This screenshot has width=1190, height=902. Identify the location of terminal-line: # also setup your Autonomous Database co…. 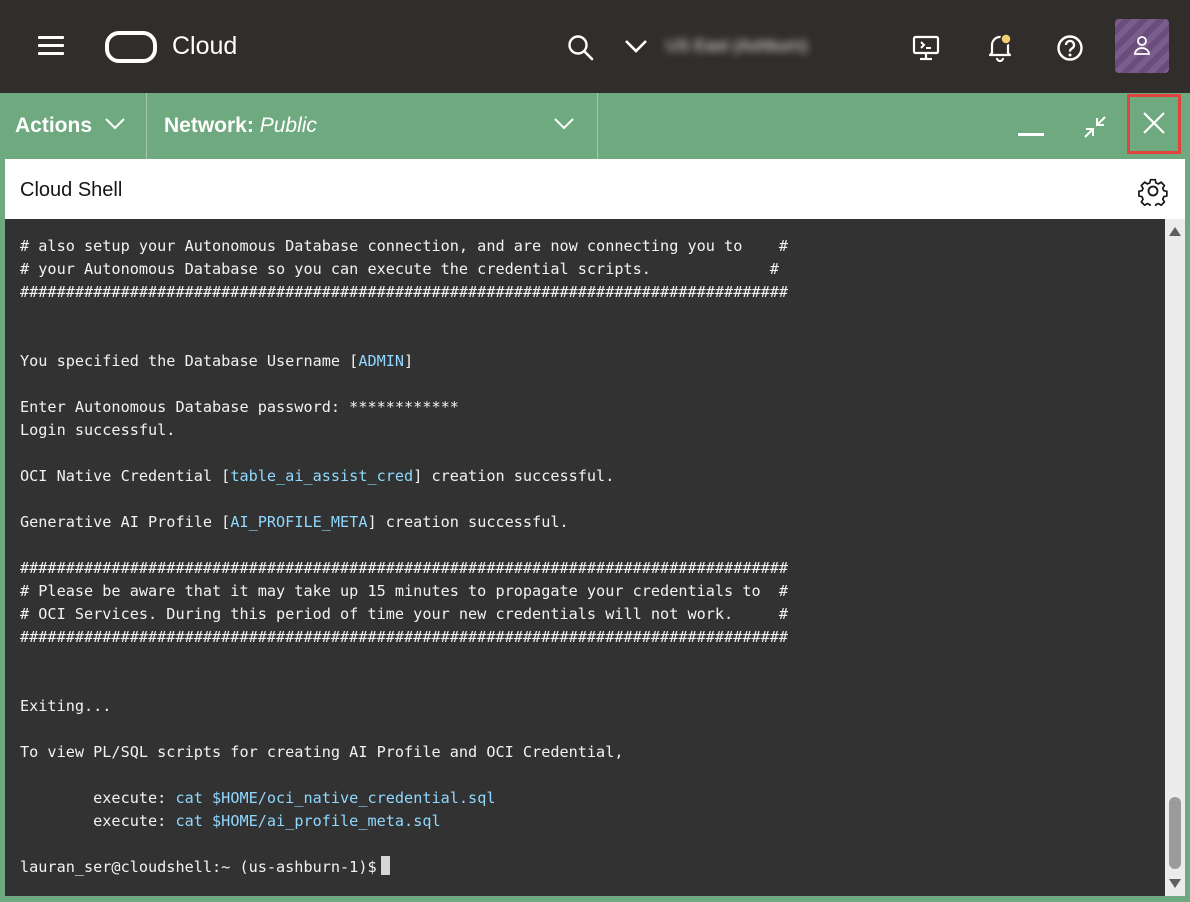
(404, 246).